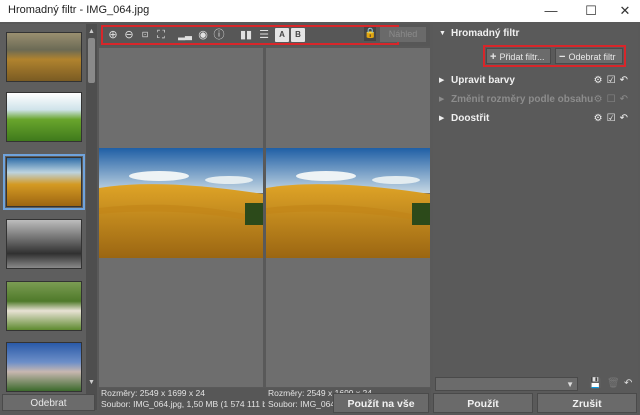 This screenshot has height=415, width=640. What do you see at coordinates (145, 35) in the screenshot?
I see `fit-icon: ⊡` at bounding box center [145, 35].